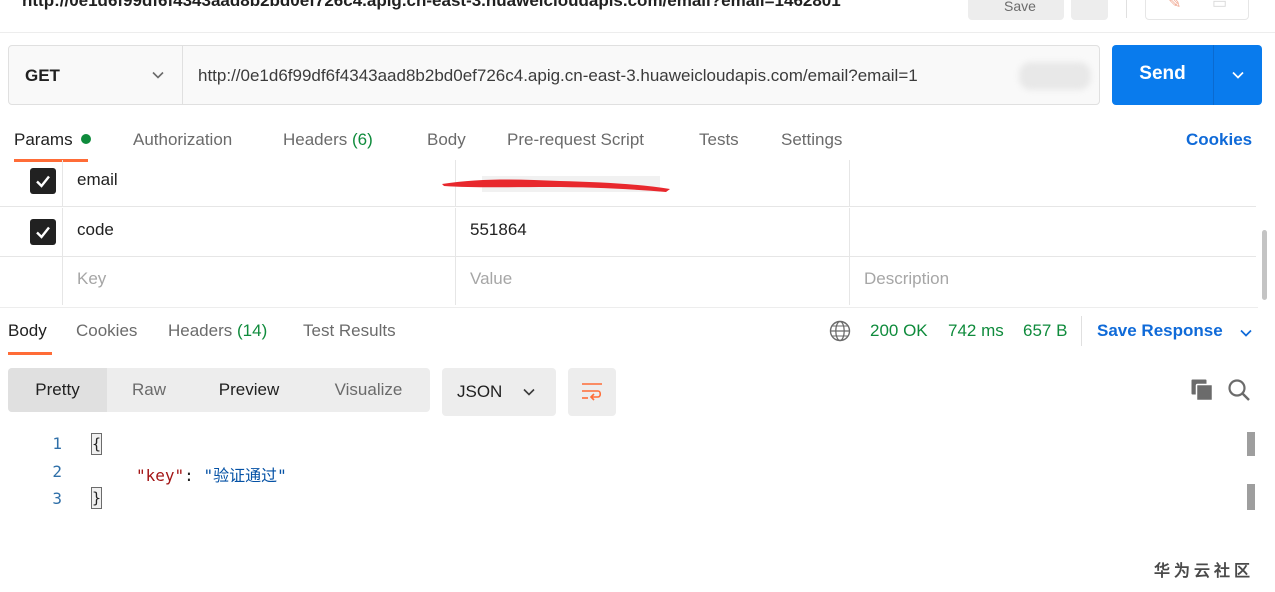 This screenshot has height=592, width=1275. Describe the element at coordinates (160, 475) in the screenshot. I see `json-key: "key"` at that location.